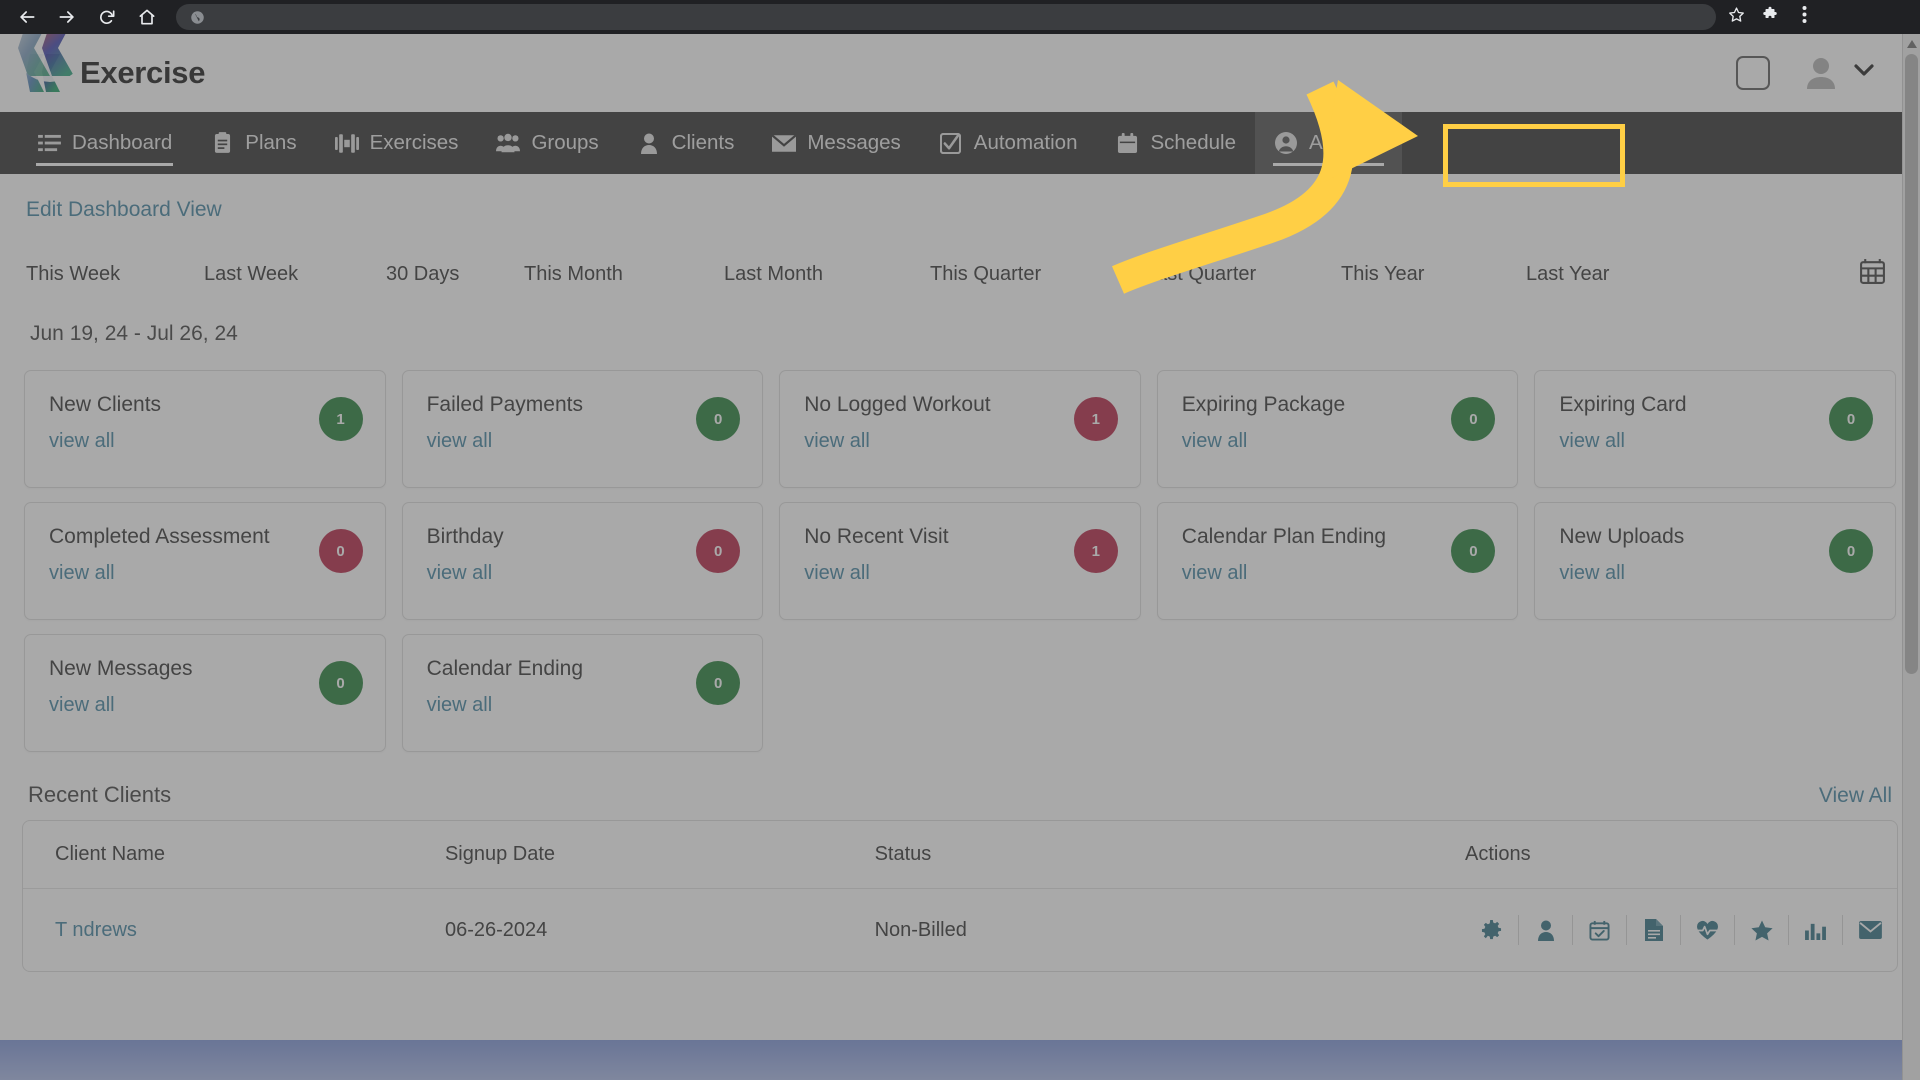 The height and width of the screenshot is (1080, 1920). Describe the element at coordinates (582, 429) in the screenshot. I see `stat-card: Failed Payments view all 0` at that location.